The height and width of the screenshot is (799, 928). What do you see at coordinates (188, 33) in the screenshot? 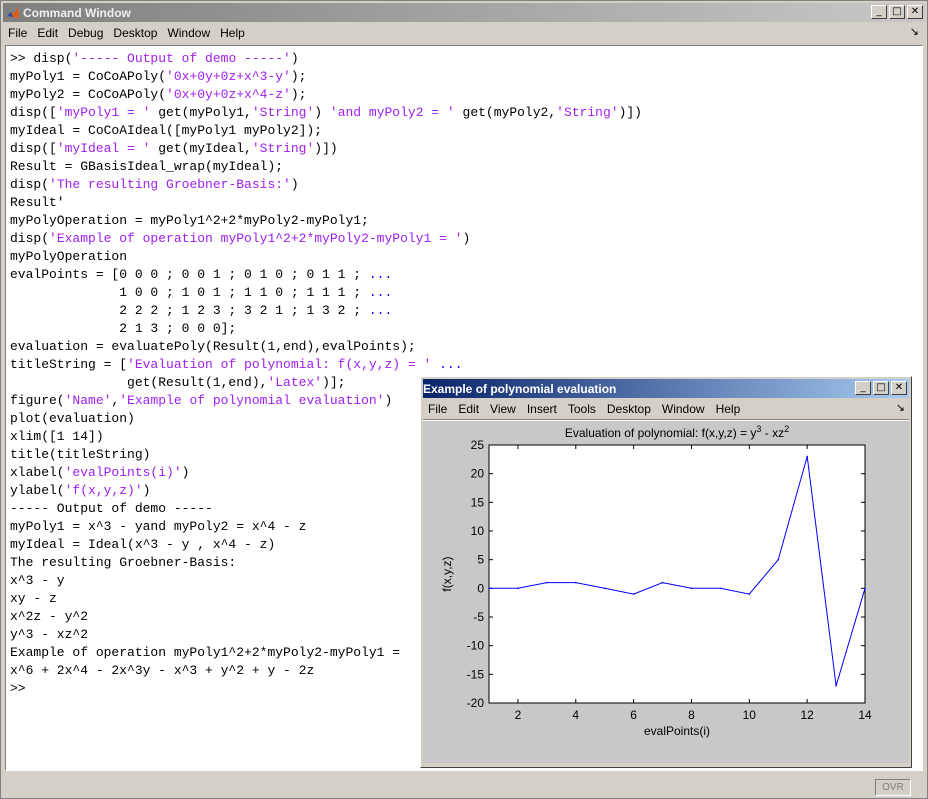
I see `menu-window: Window` at bounding box center [188, 33].